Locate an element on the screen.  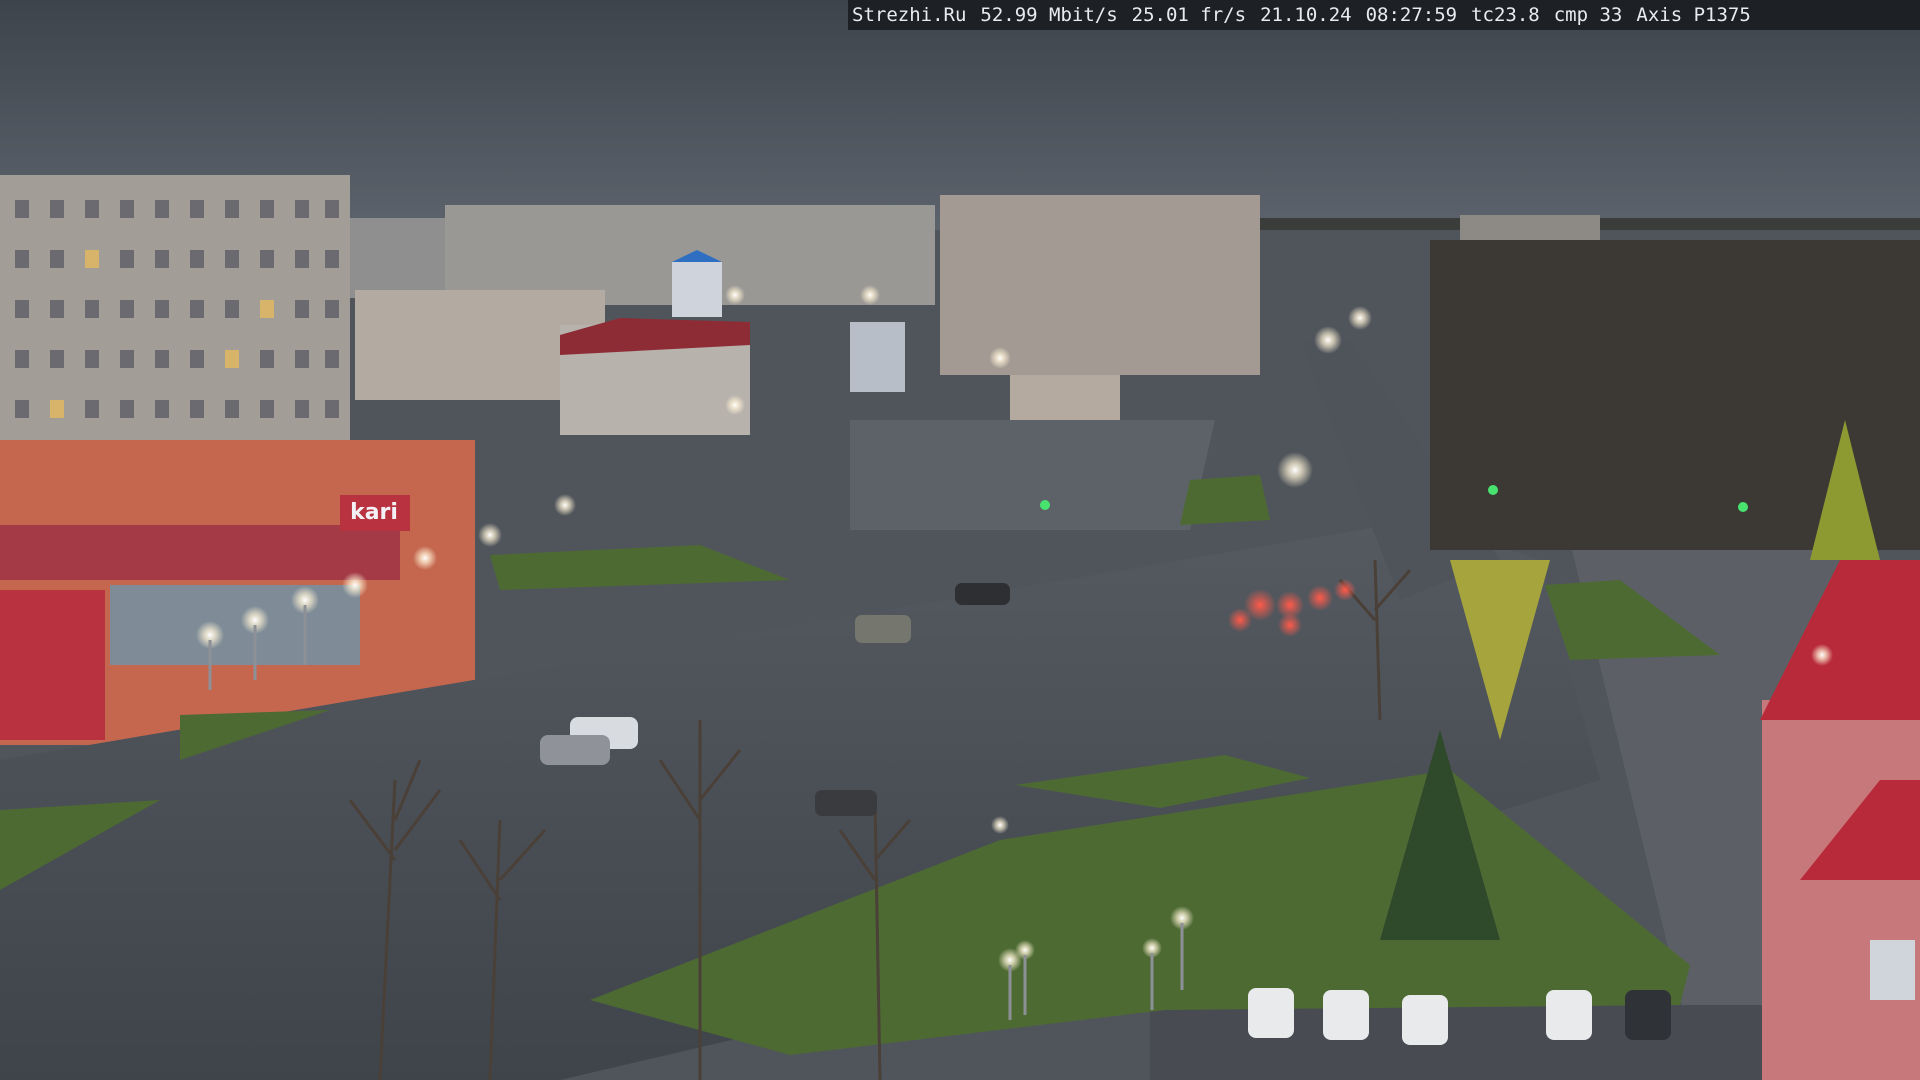
overlay-model: Axis P1375 is located at coordinates (1693, 15).